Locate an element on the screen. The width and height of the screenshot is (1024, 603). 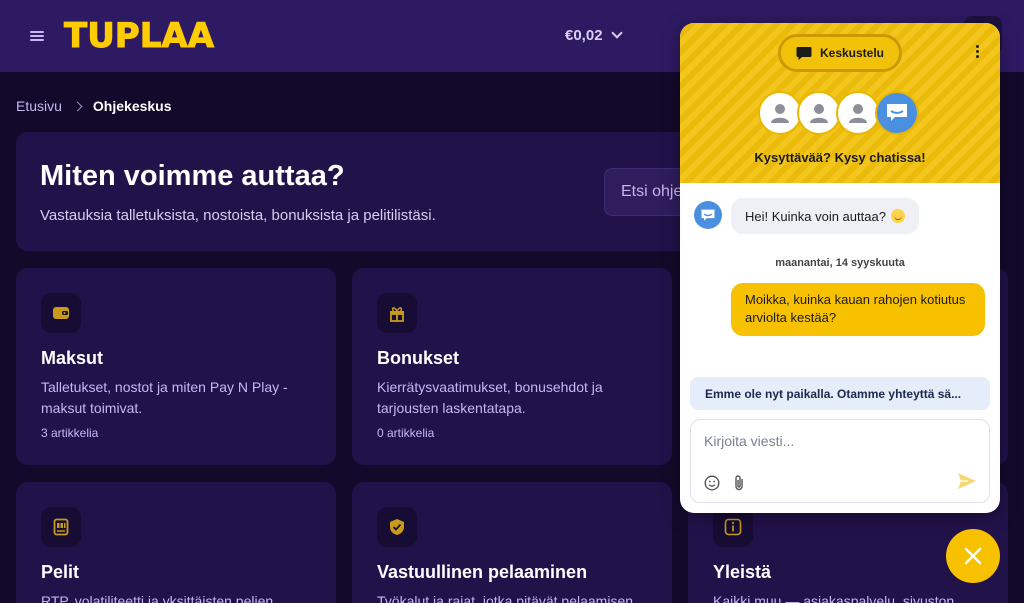
card-description: Kaikki muu — asiakaspalvelu, sivuston is located at coordinates (834, 598).